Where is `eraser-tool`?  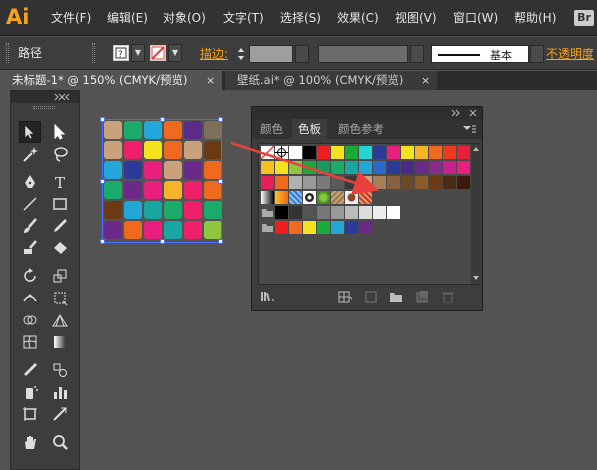
eraser-tool is located at coordinates (60, 248).